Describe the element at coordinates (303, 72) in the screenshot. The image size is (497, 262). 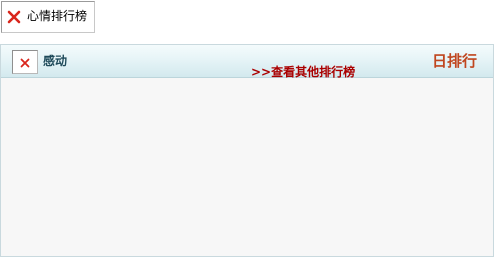
I see `view-other-rankings-link: >>查看其他排行榜` at that location.